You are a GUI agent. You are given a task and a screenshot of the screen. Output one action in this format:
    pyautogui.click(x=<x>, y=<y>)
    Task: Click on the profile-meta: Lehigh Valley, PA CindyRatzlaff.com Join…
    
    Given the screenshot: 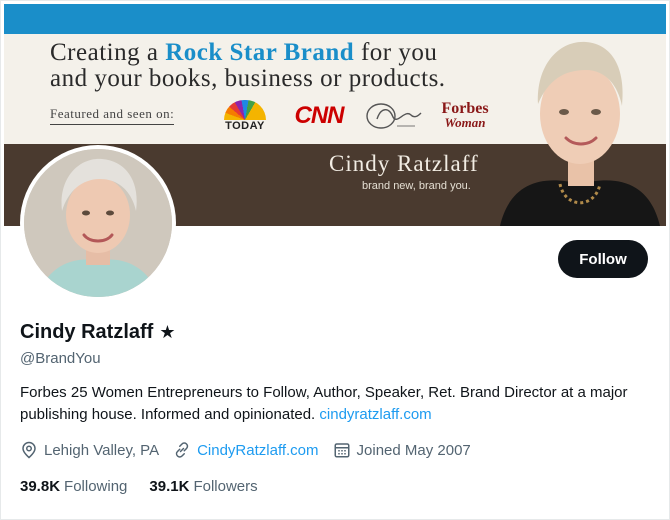 What is the action you would take?
    pyautogui.click(x=252, y=450)
    